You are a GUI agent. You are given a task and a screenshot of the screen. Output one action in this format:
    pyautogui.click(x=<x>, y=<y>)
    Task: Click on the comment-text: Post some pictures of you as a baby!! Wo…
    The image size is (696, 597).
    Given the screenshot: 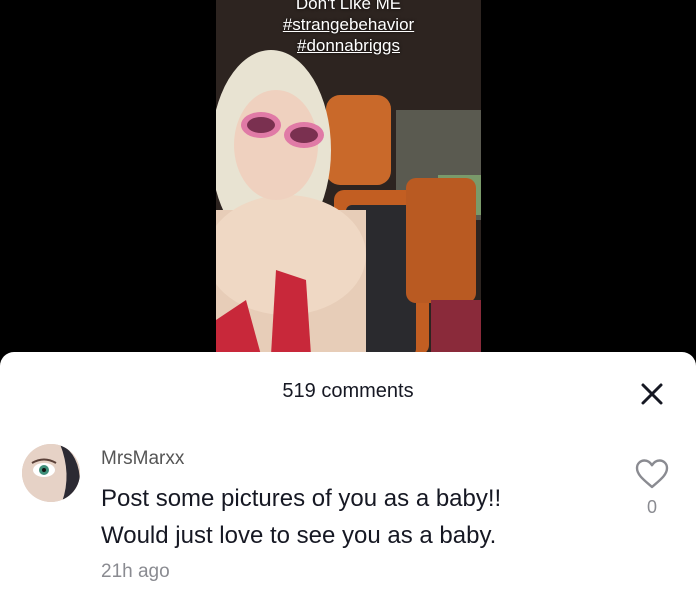 What is the action you would take?
    pyautogui.click(x=361, y=517)
    